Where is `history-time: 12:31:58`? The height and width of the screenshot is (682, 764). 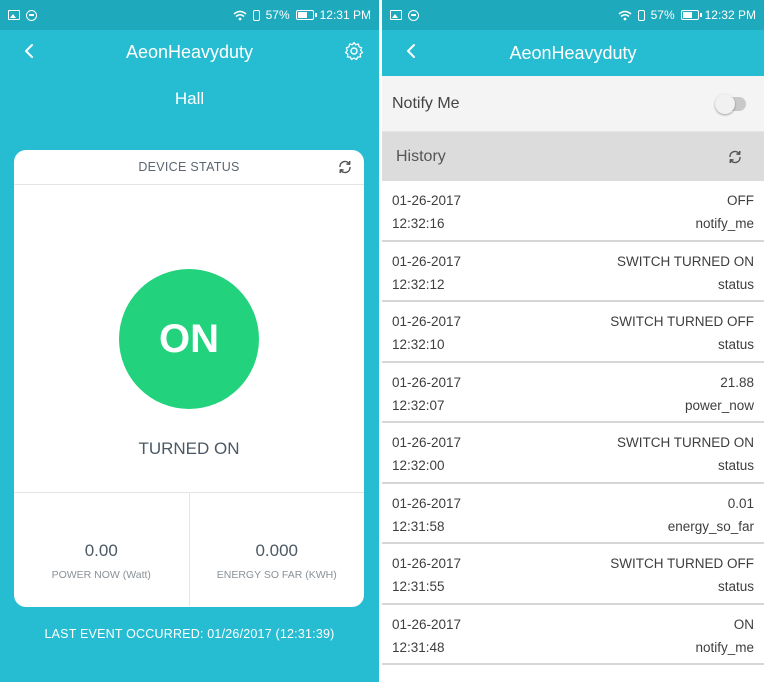 history-time: 12:31:58 is located at coordinates (418, 526).